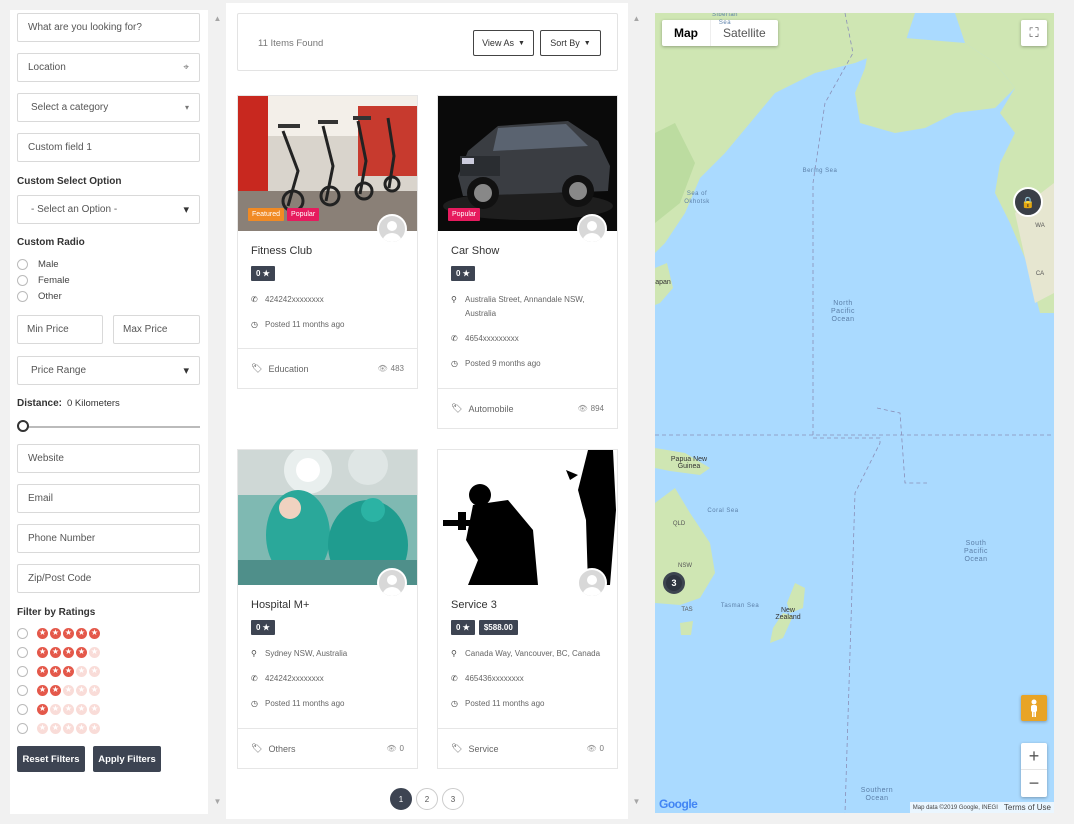 This screenshot has height=824, width=1074. Describe the element at coordinates (108, 538) in the screenshot. I see `phone-field: Phone Number` at that location.